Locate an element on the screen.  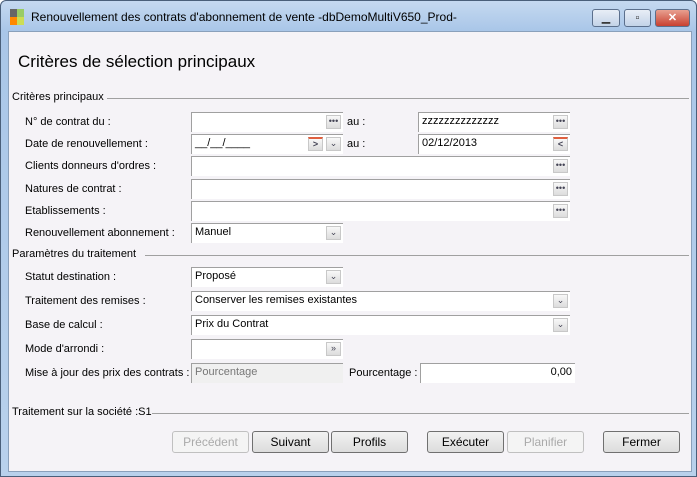
maximize-icon: ▫ is located at coordinates (637, 18).